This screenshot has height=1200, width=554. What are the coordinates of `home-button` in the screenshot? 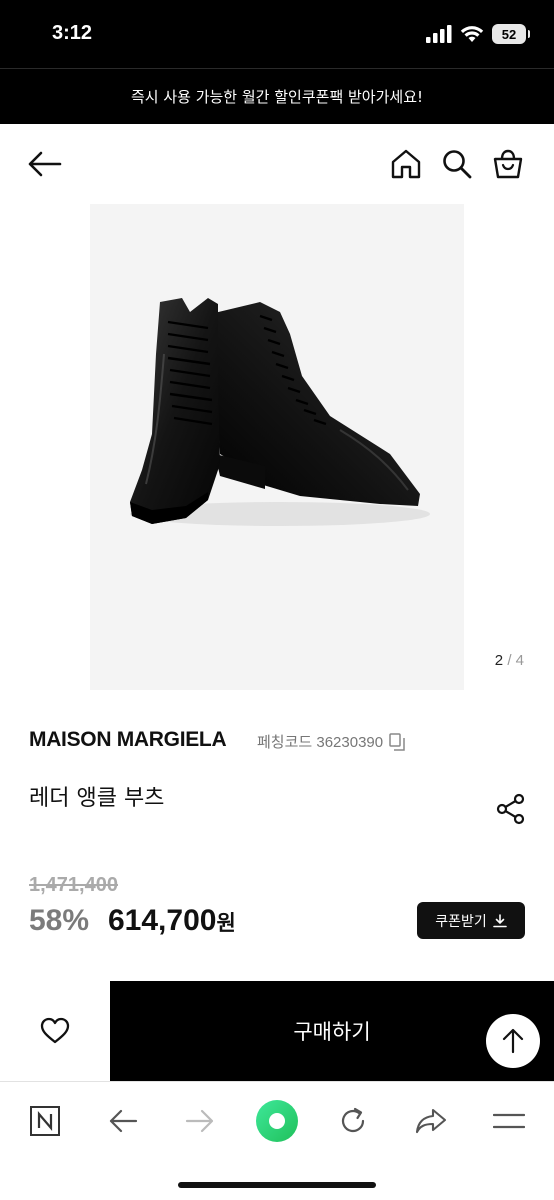 It's located at (406, 164).